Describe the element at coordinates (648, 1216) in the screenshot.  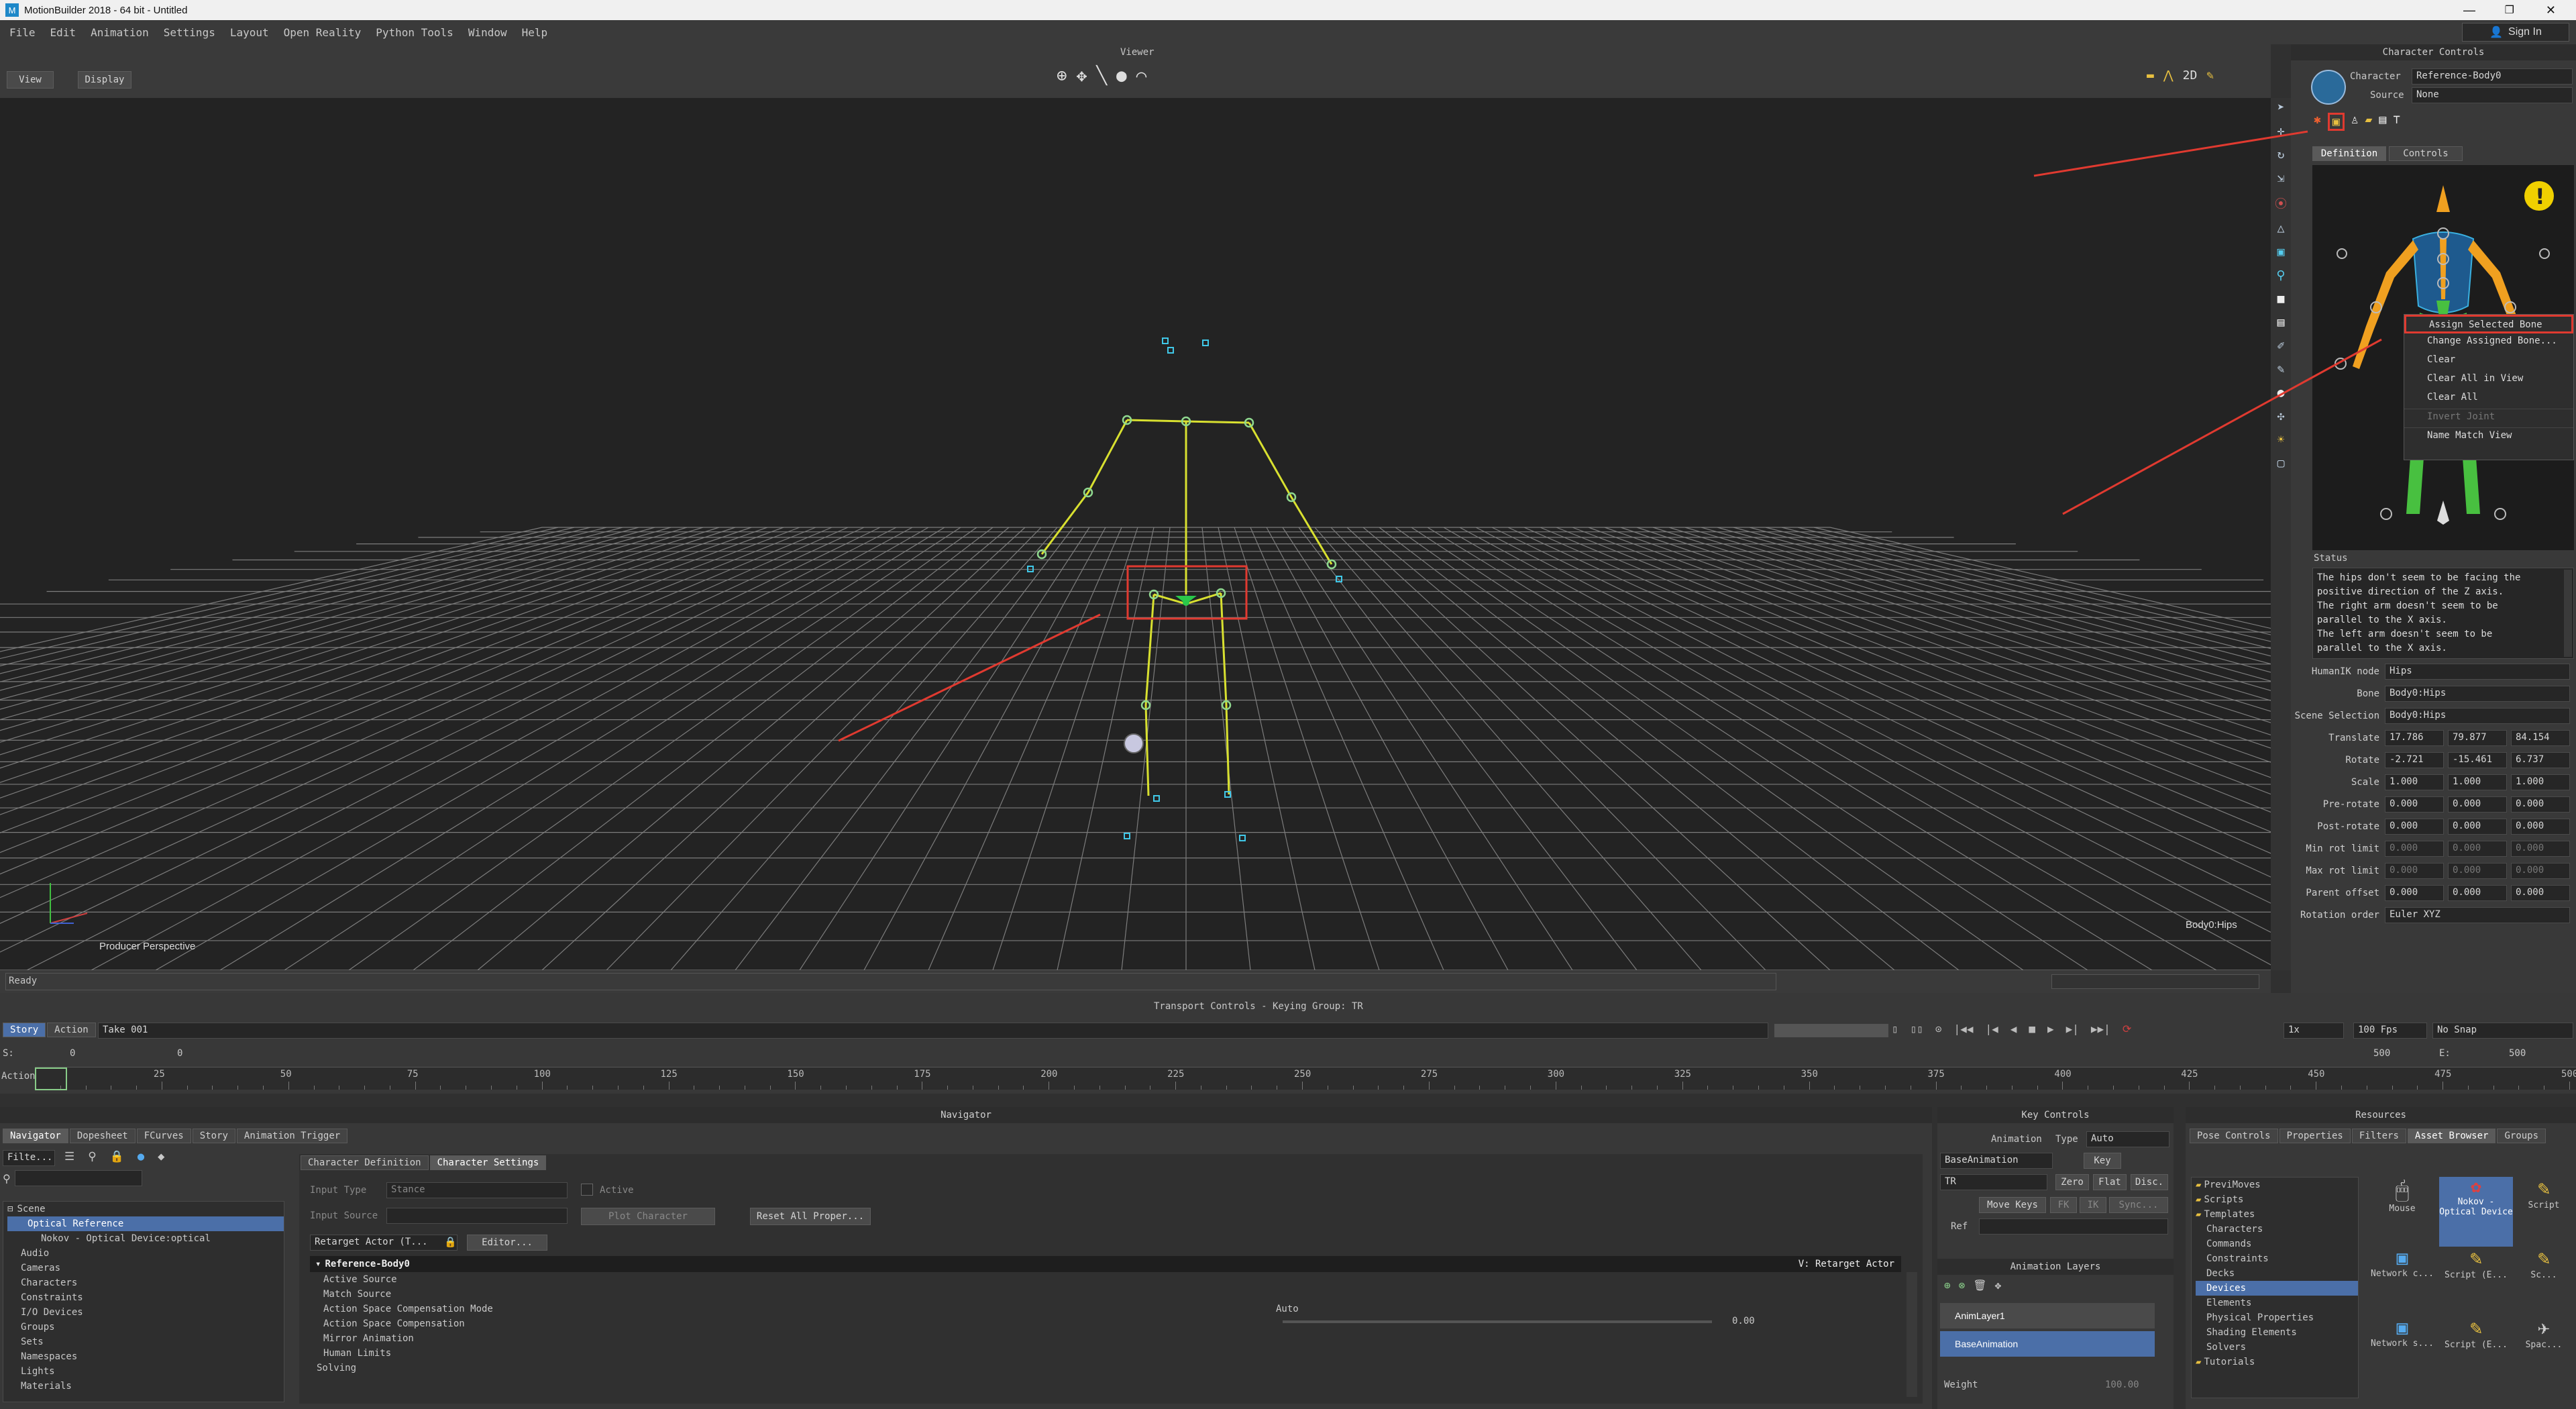
I see `plot-character-button: Plot Character` at that location.